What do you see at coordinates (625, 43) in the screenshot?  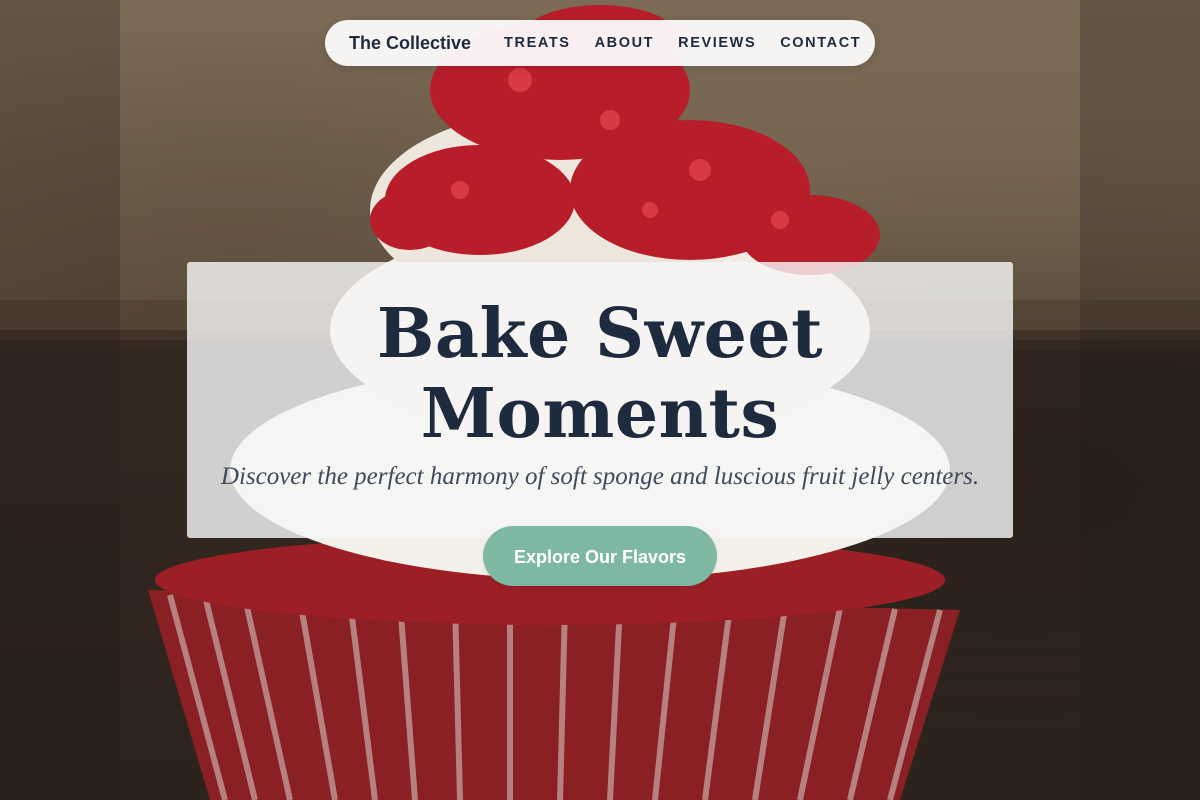 I see `nav-link-about: ABOUT` at bounding box center [625, 43].